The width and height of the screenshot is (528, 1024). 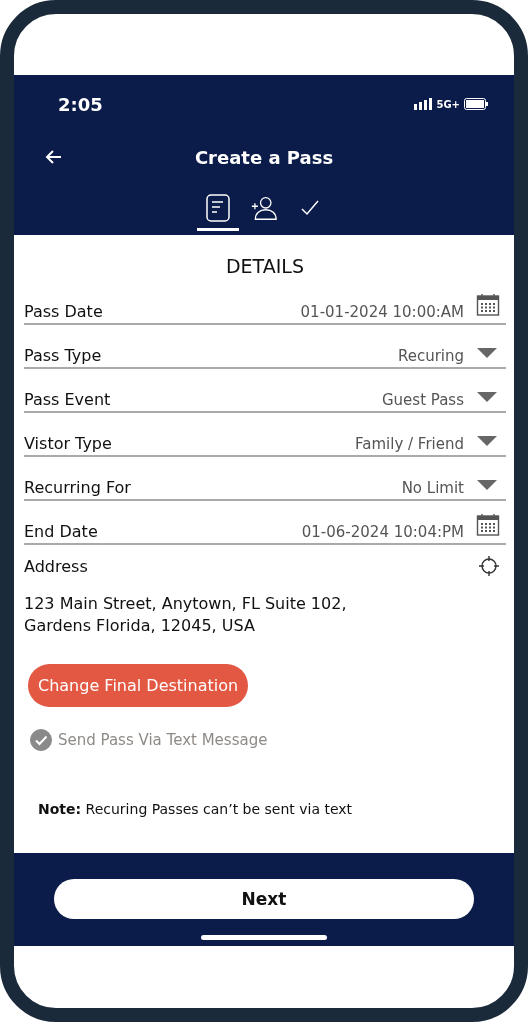 What do you see at coordinates (289, 312) in the screenshot?
I see `field-value: 01-01-2024 10:00:AM` at bounding box center [289, 312].